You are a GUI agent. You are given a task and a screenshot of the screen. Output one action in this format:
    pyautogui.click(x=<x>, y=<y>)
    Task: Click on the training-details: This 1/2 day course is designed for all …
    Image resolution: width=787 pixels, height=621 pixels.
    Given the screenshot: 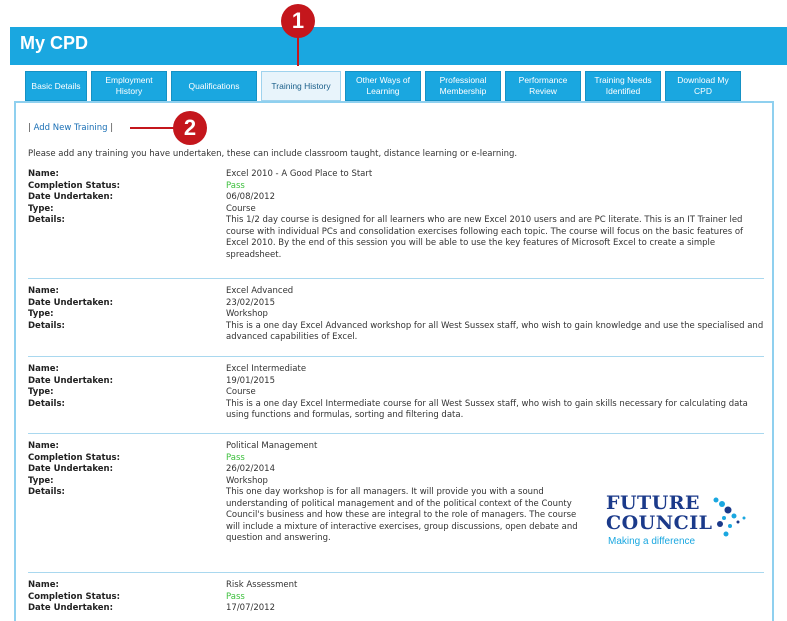 What is the action you would take?
    pyautogui.click(x=485, y=237)
    